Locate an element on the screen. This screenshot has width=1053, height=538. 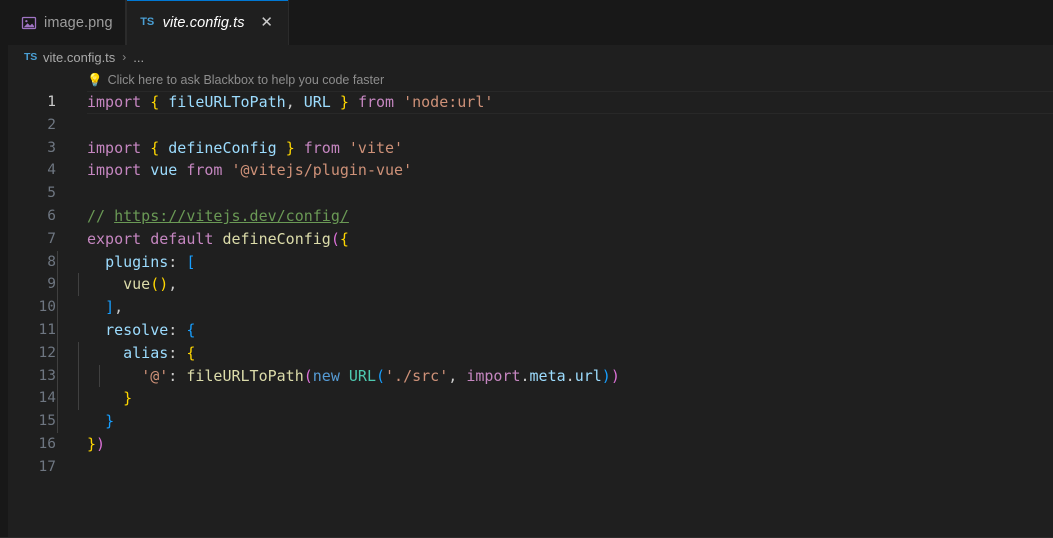
code-row: 9 vue(), is located at coordinates (526, 285).